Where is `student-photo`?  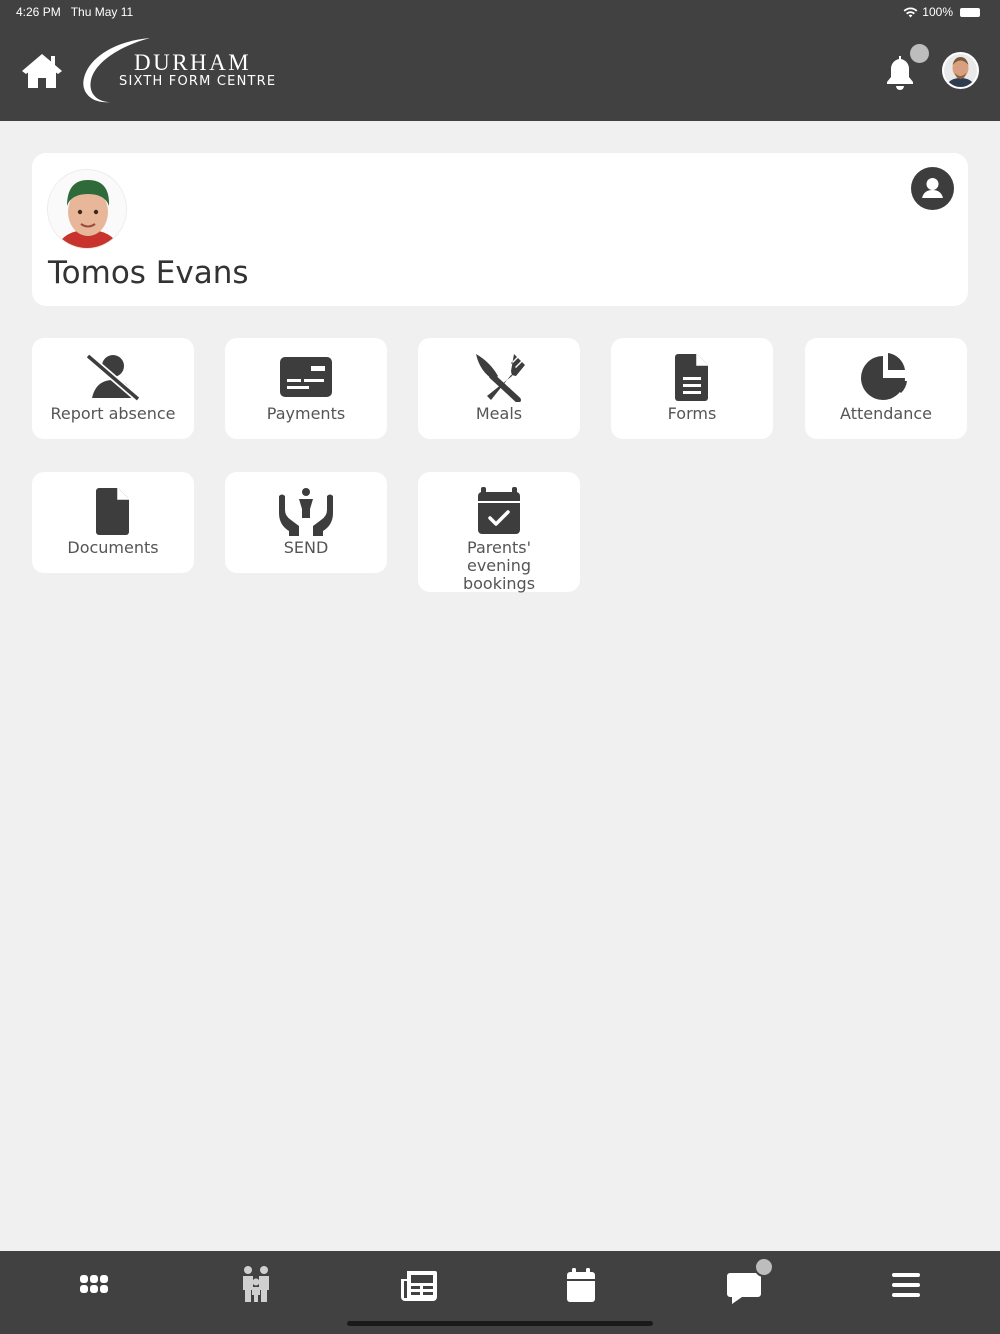
student-photo is located at coordinates (87, 209).